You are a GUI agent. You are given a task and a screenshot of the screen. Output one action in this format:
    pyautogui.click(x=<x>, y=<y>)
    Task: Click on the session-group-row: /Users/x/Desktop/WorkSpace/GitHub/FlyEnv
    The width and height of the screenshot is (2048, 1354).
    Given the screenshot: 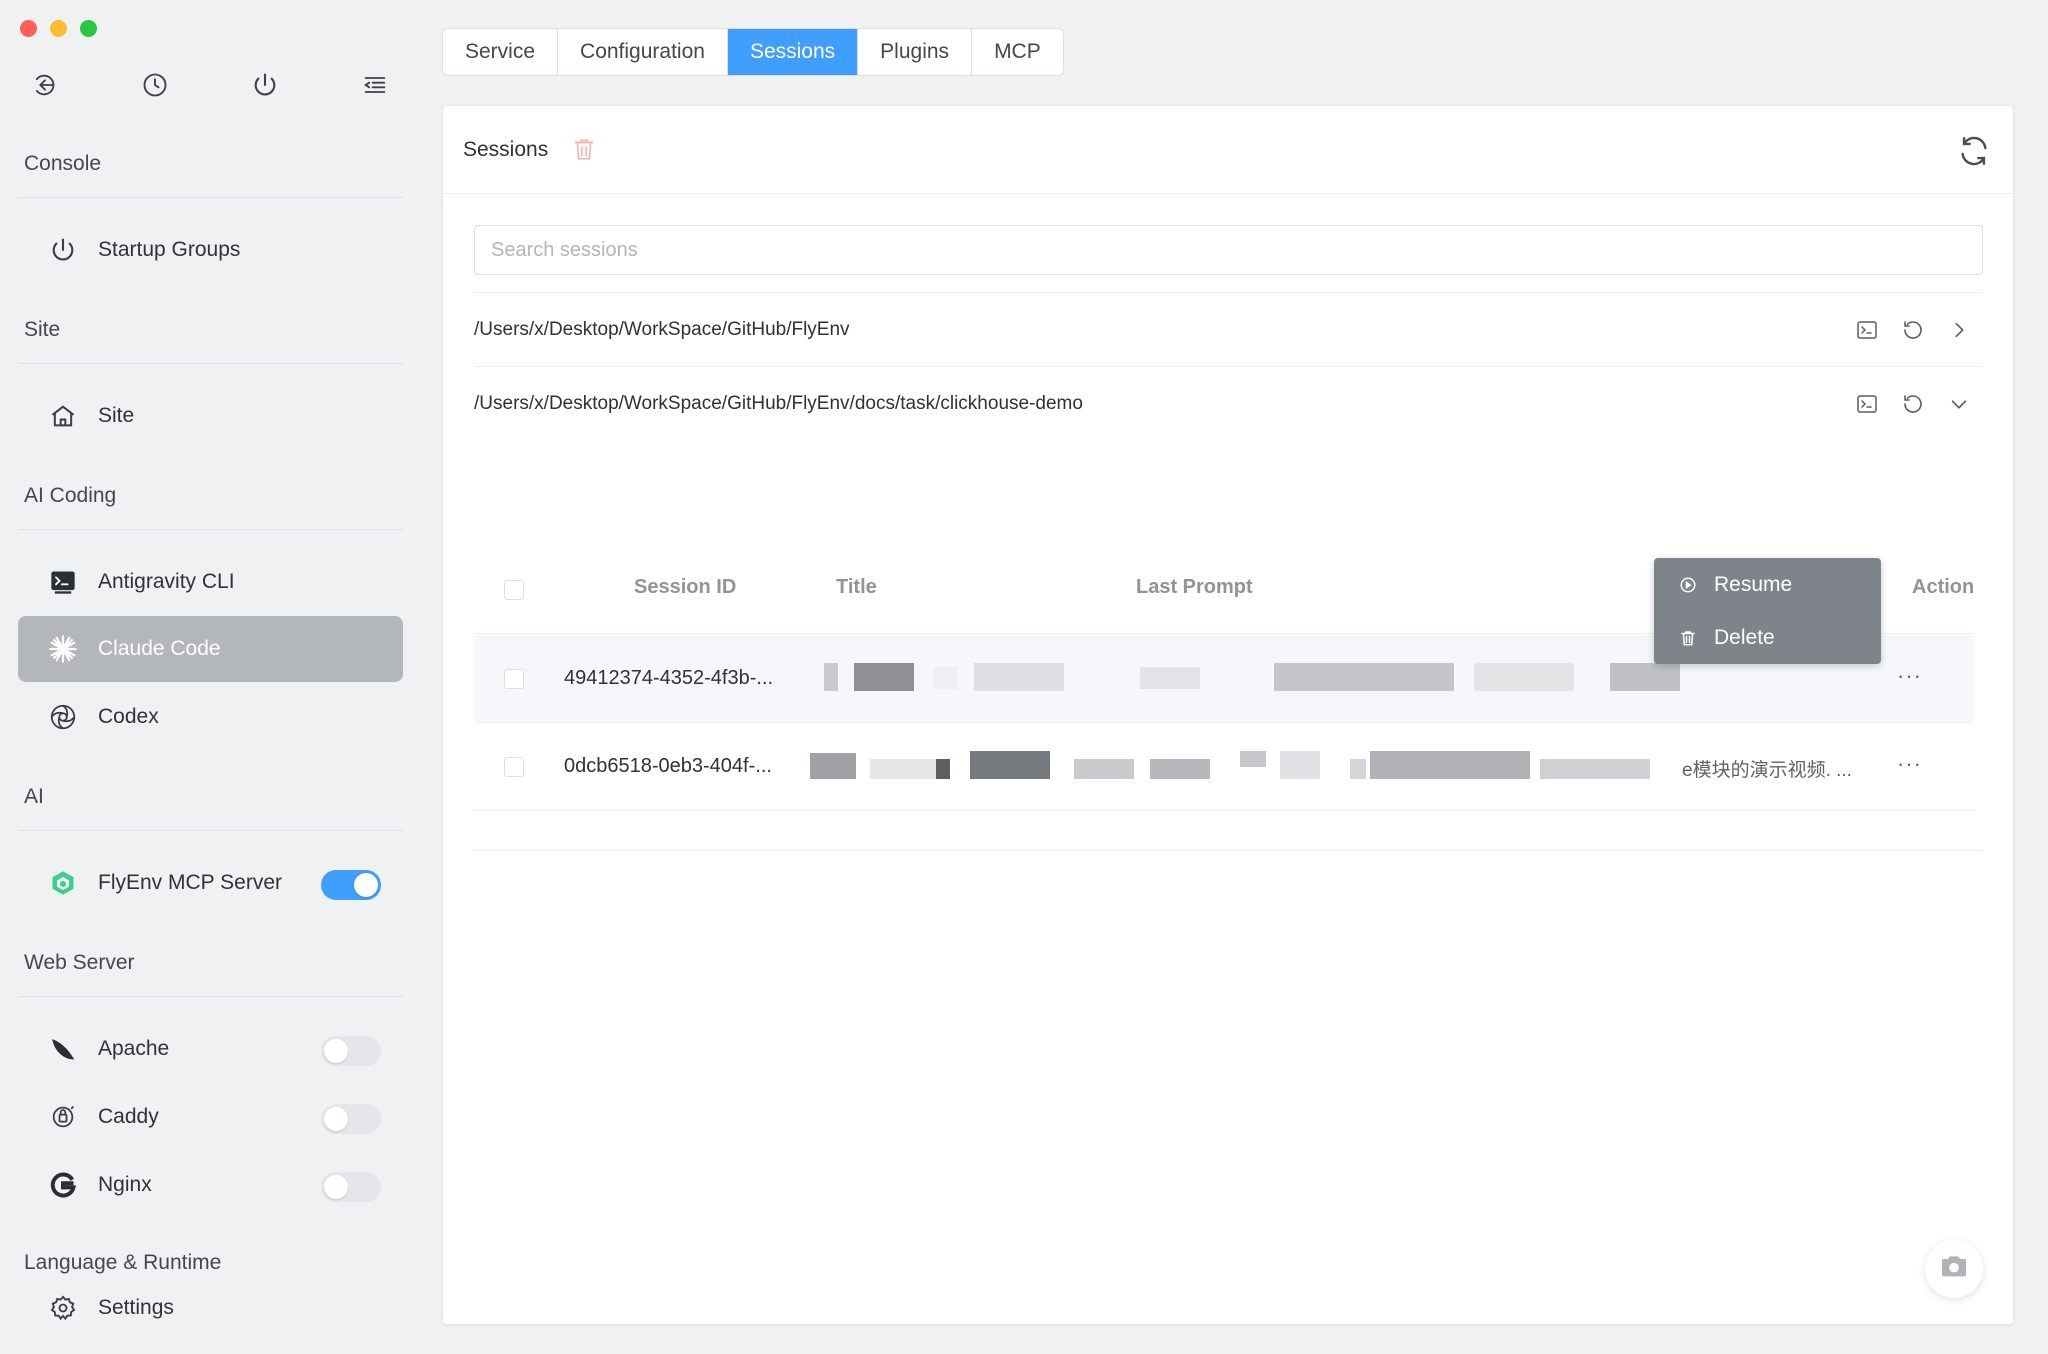 What is the action you would take?
    pyautogui.click(x=1228, y=330)
    